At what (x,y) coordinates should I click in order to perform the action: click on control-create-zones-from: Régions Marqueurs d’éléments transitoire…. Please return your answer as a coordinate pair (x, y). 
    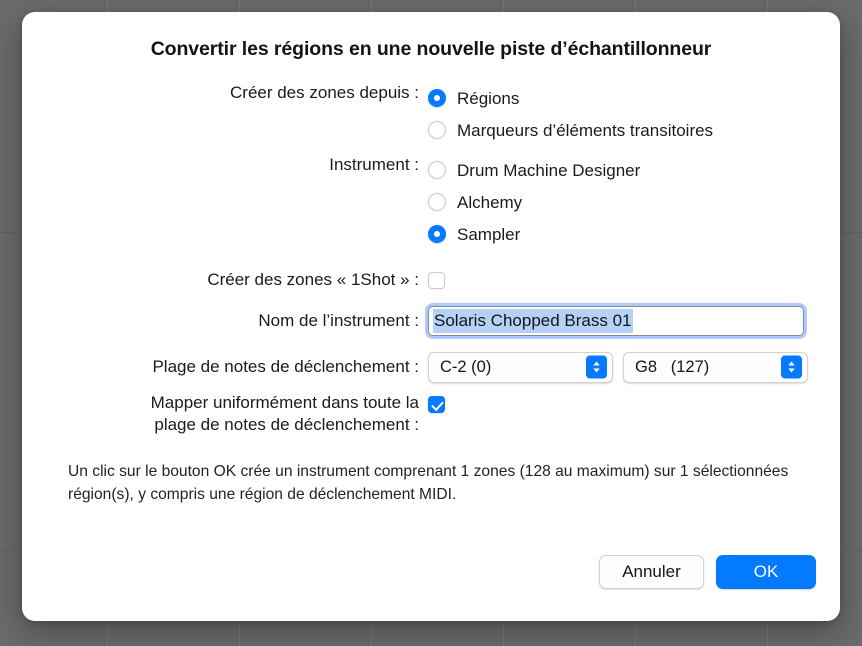
    Looking at the image, I should click on (634, 114).